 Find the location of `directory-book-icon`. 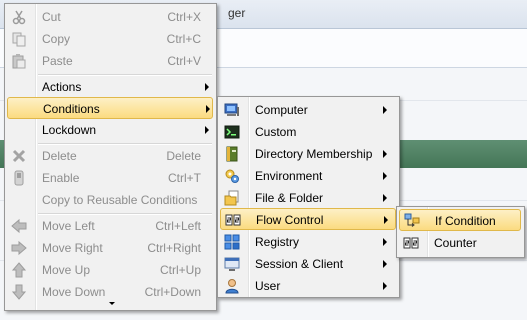

directory-book-icon is located at coordinates (232, 154).